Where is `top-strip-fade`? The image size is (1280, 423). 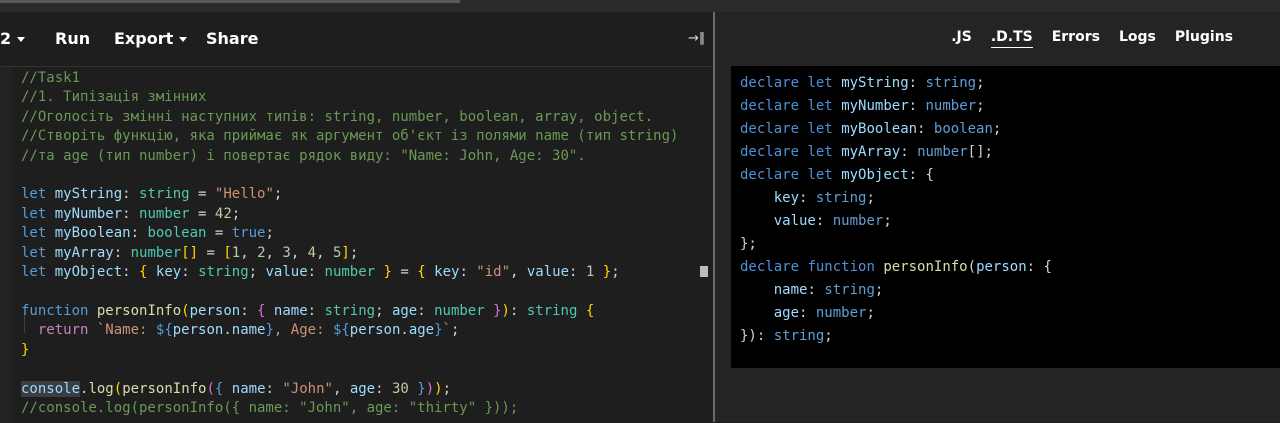
top-strip-fade is located at coordinates (230, 1).